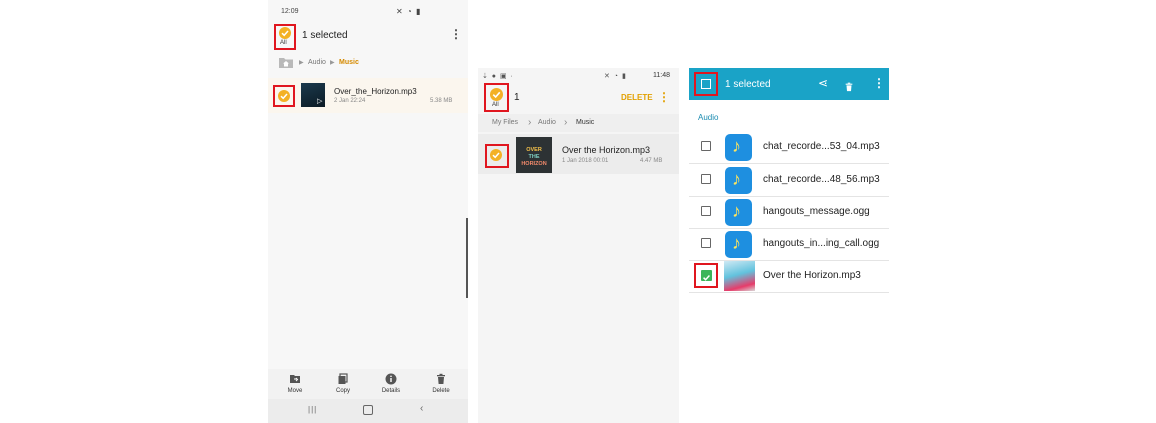 This screenshot has height=423, width=1156. I want to click on status-bar: 12:09 ✕ ◔ ▮, so click(368, 12).